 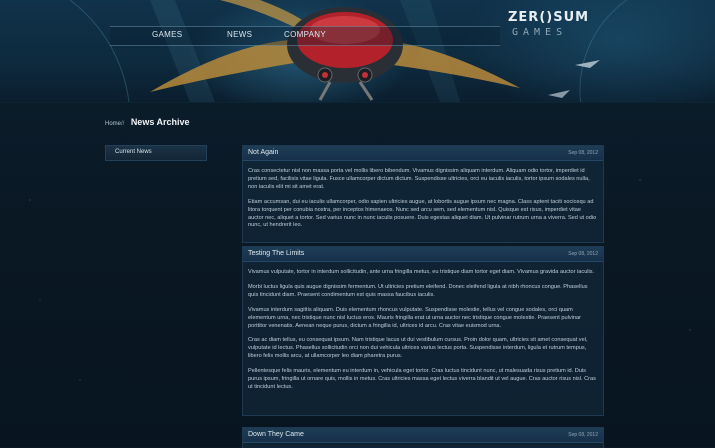 What do you see at coordinates (276, 253) in the screenshot?
I see `post-title: Testing The Limits` at bounding box center [276, 253].